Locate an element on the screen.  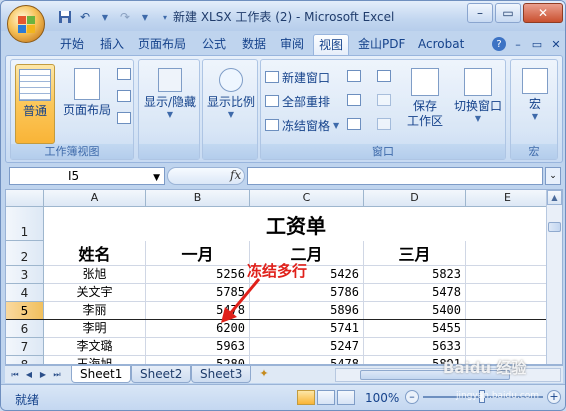
table-cell: 关文宇 is located at coordinates (95, 293).